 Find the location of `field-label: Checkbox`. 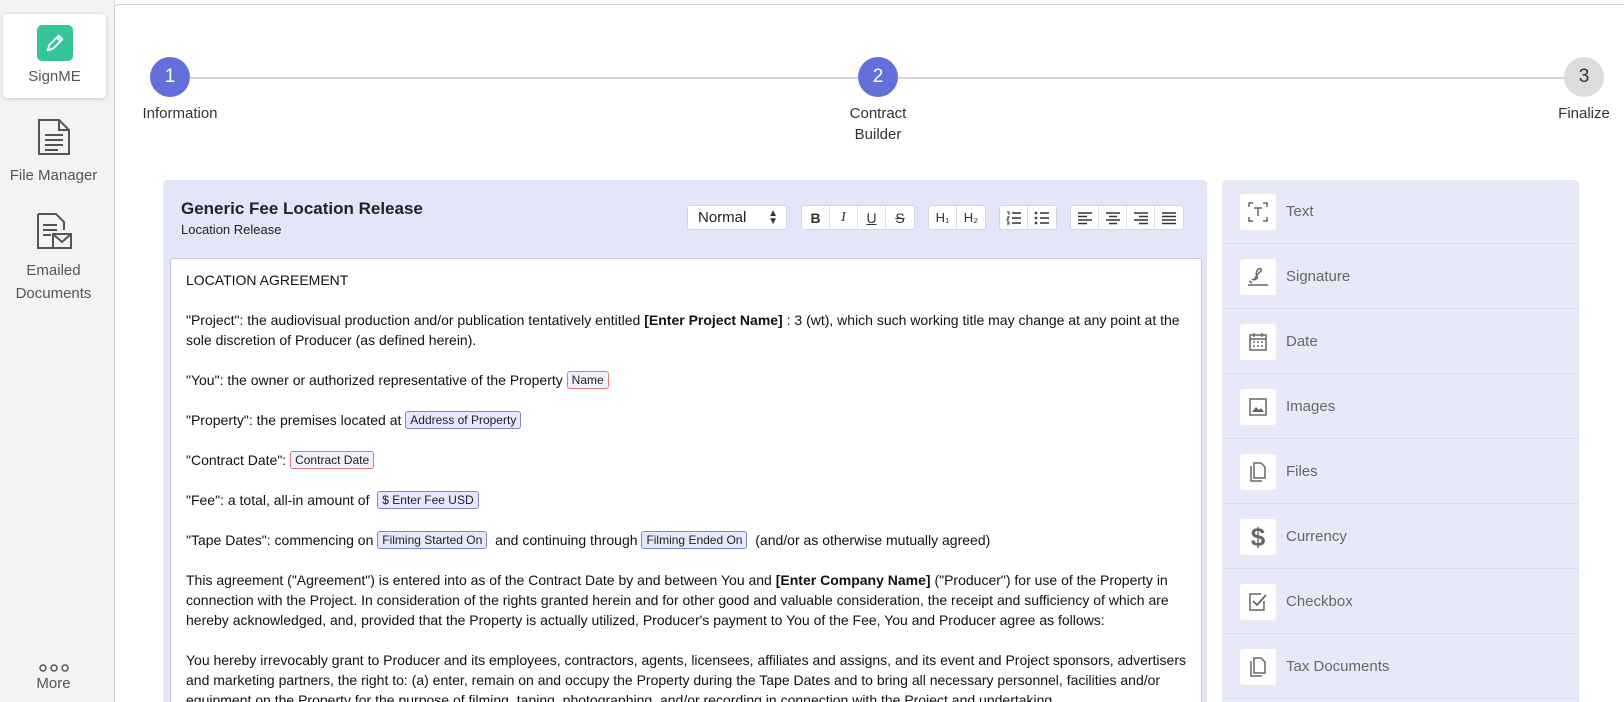

field-label: Checkbox is located at coordinates (1319, 601).